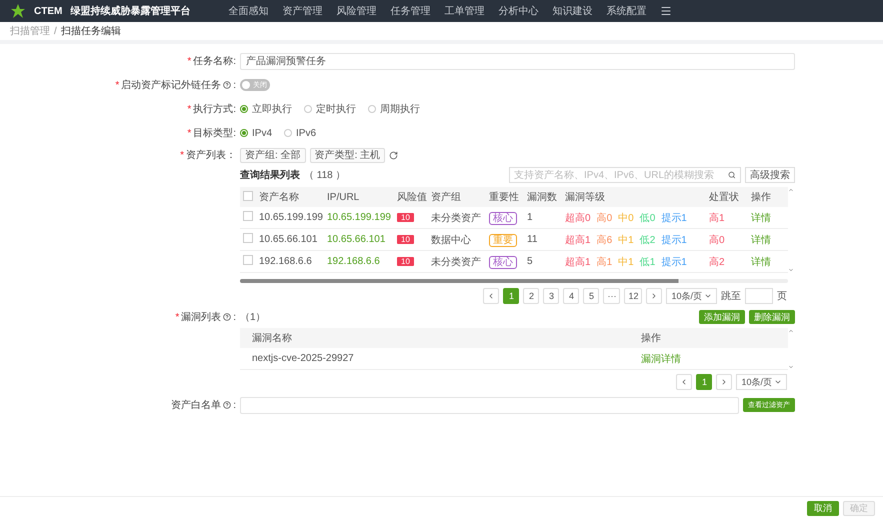  What do you see at coordinates (325, 175) in the screenshot?
I see `results-count: （ 118 ）` at bounding box center [325, 175].